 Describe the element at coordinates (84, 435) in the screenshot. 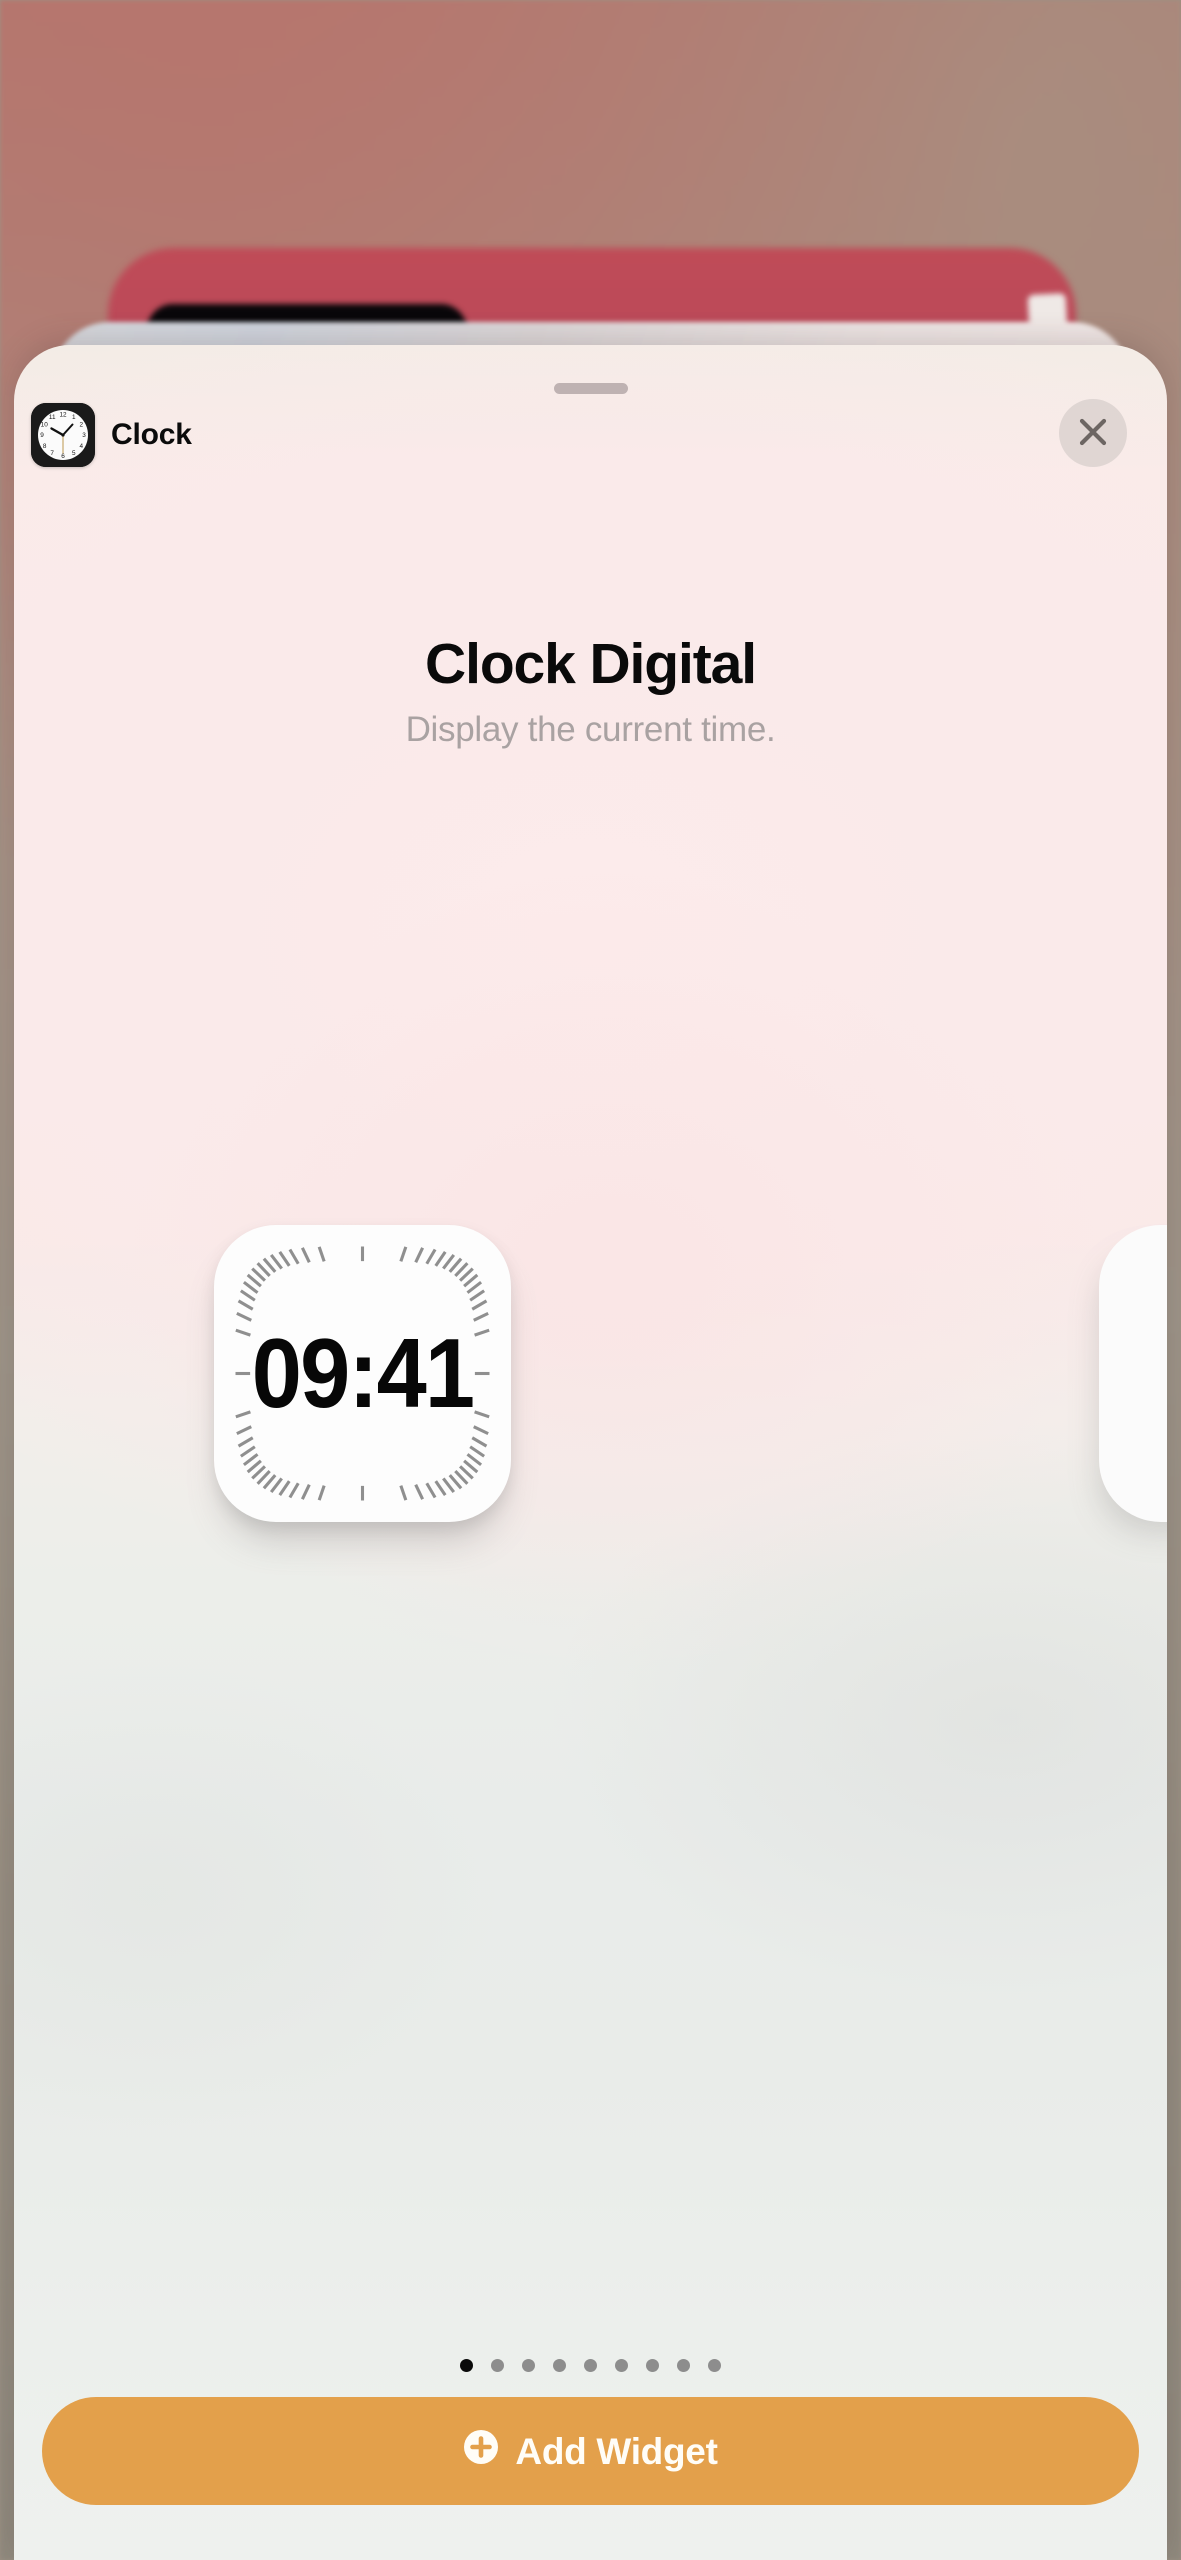

I see `svg-text: 3` at that location.